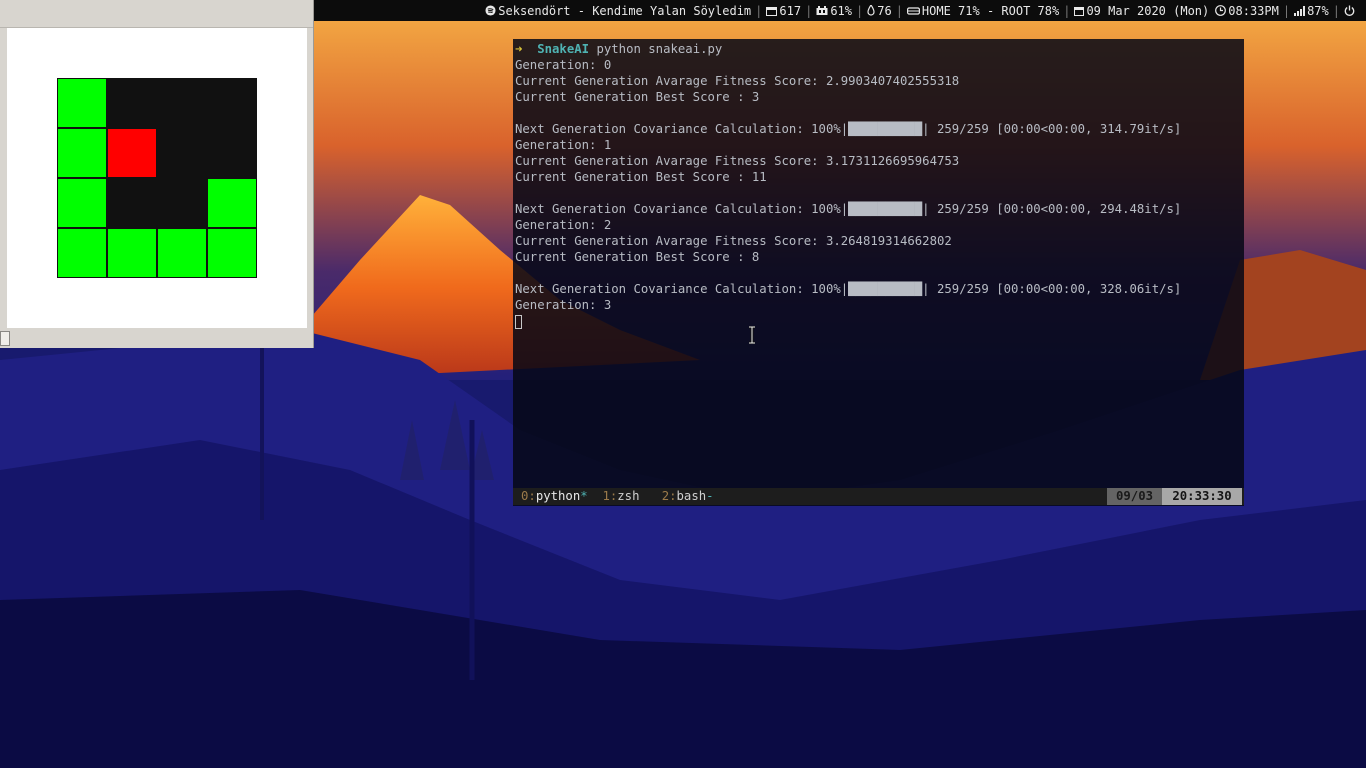 This screenshot has height=768, width=1366. Describe the element at coordinates (490, 10) in the screenshot. I see `spotify-icon` at that location.